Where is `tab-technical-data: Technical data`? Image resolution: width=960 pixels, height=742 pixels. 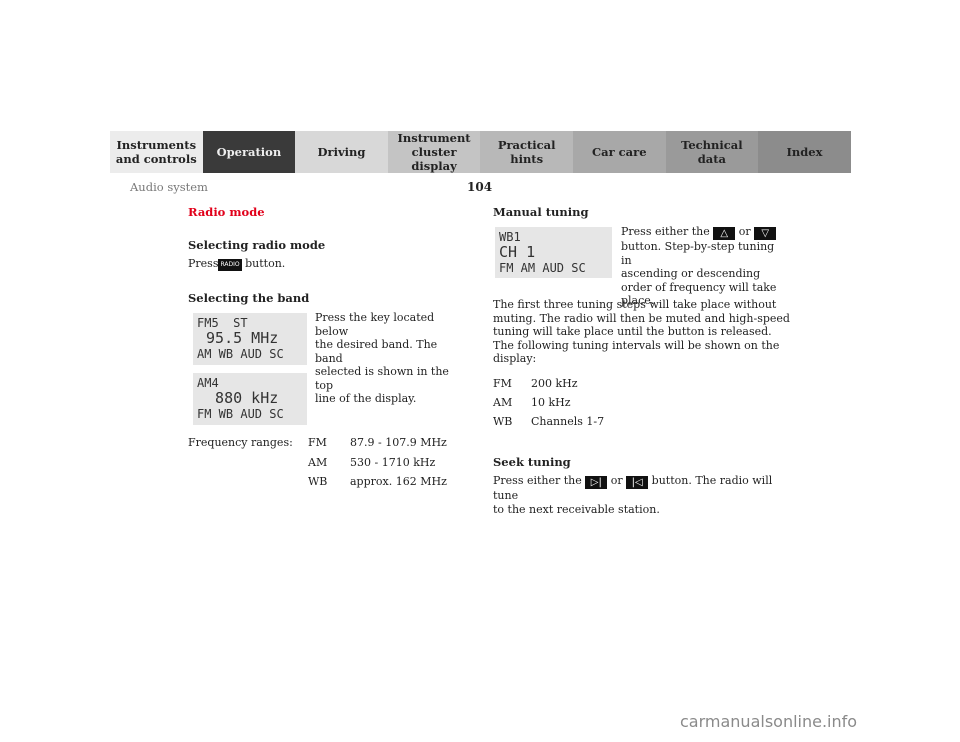 tab-technical-data: Technical data is located at coordinates (712, 152).